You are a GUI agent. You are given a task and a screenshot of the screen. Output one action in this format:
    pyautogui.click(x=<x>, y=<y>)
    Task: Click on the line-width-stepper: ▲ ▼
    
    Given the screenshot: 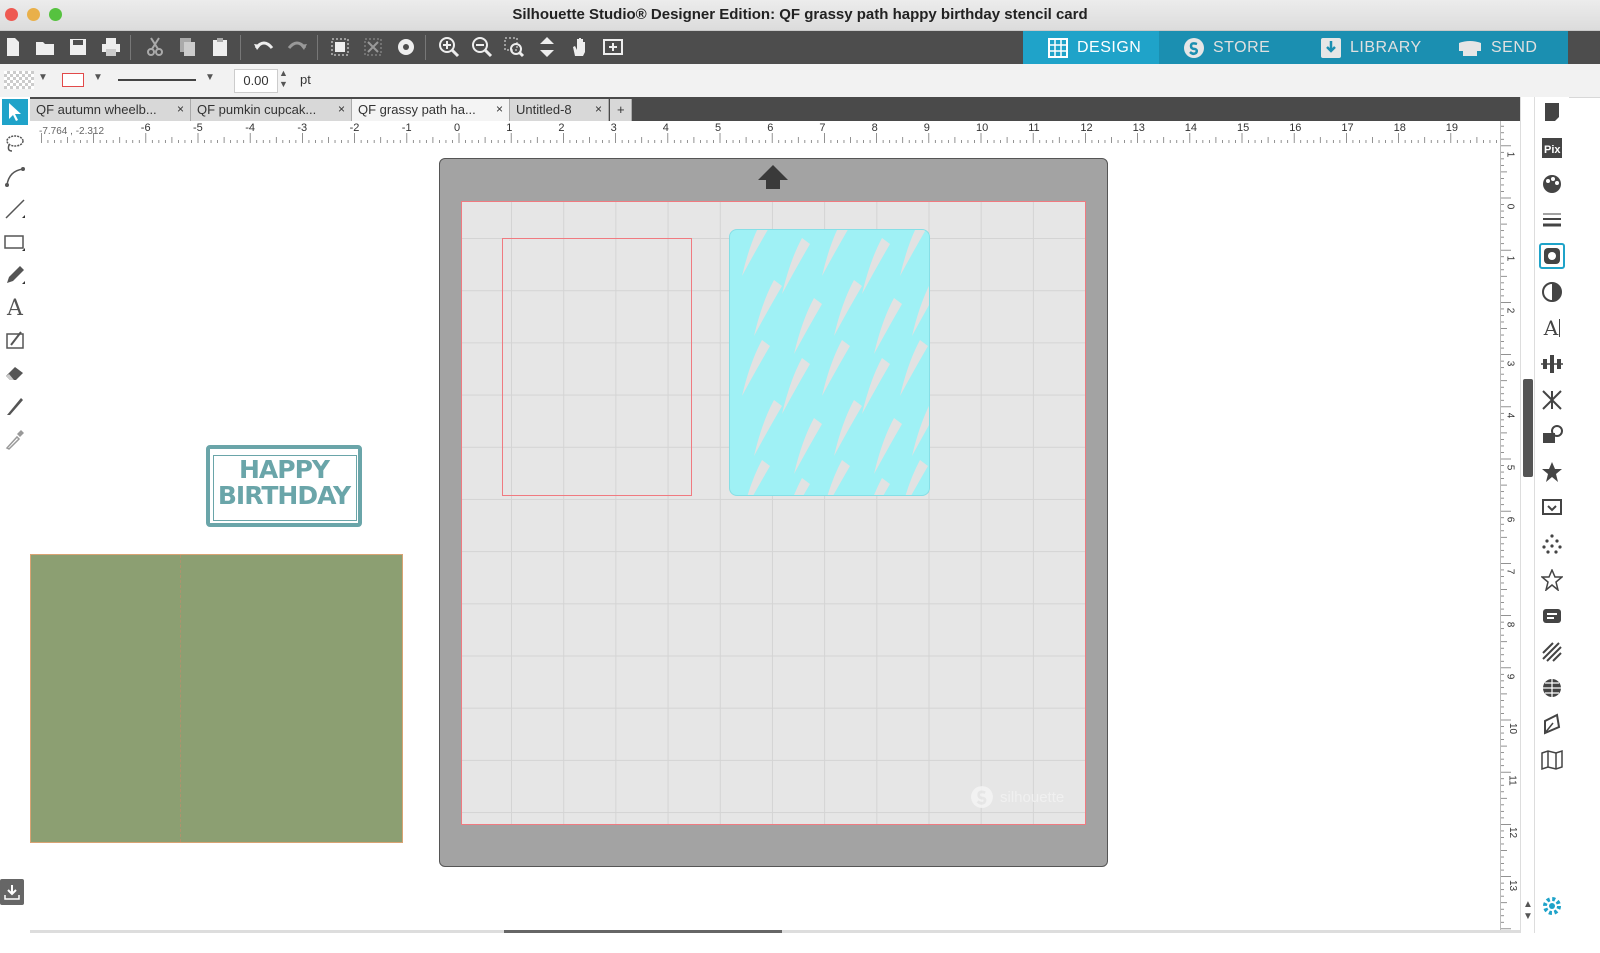 What is the action you would take?
    pyautogui.click(x=283, y=79)
    